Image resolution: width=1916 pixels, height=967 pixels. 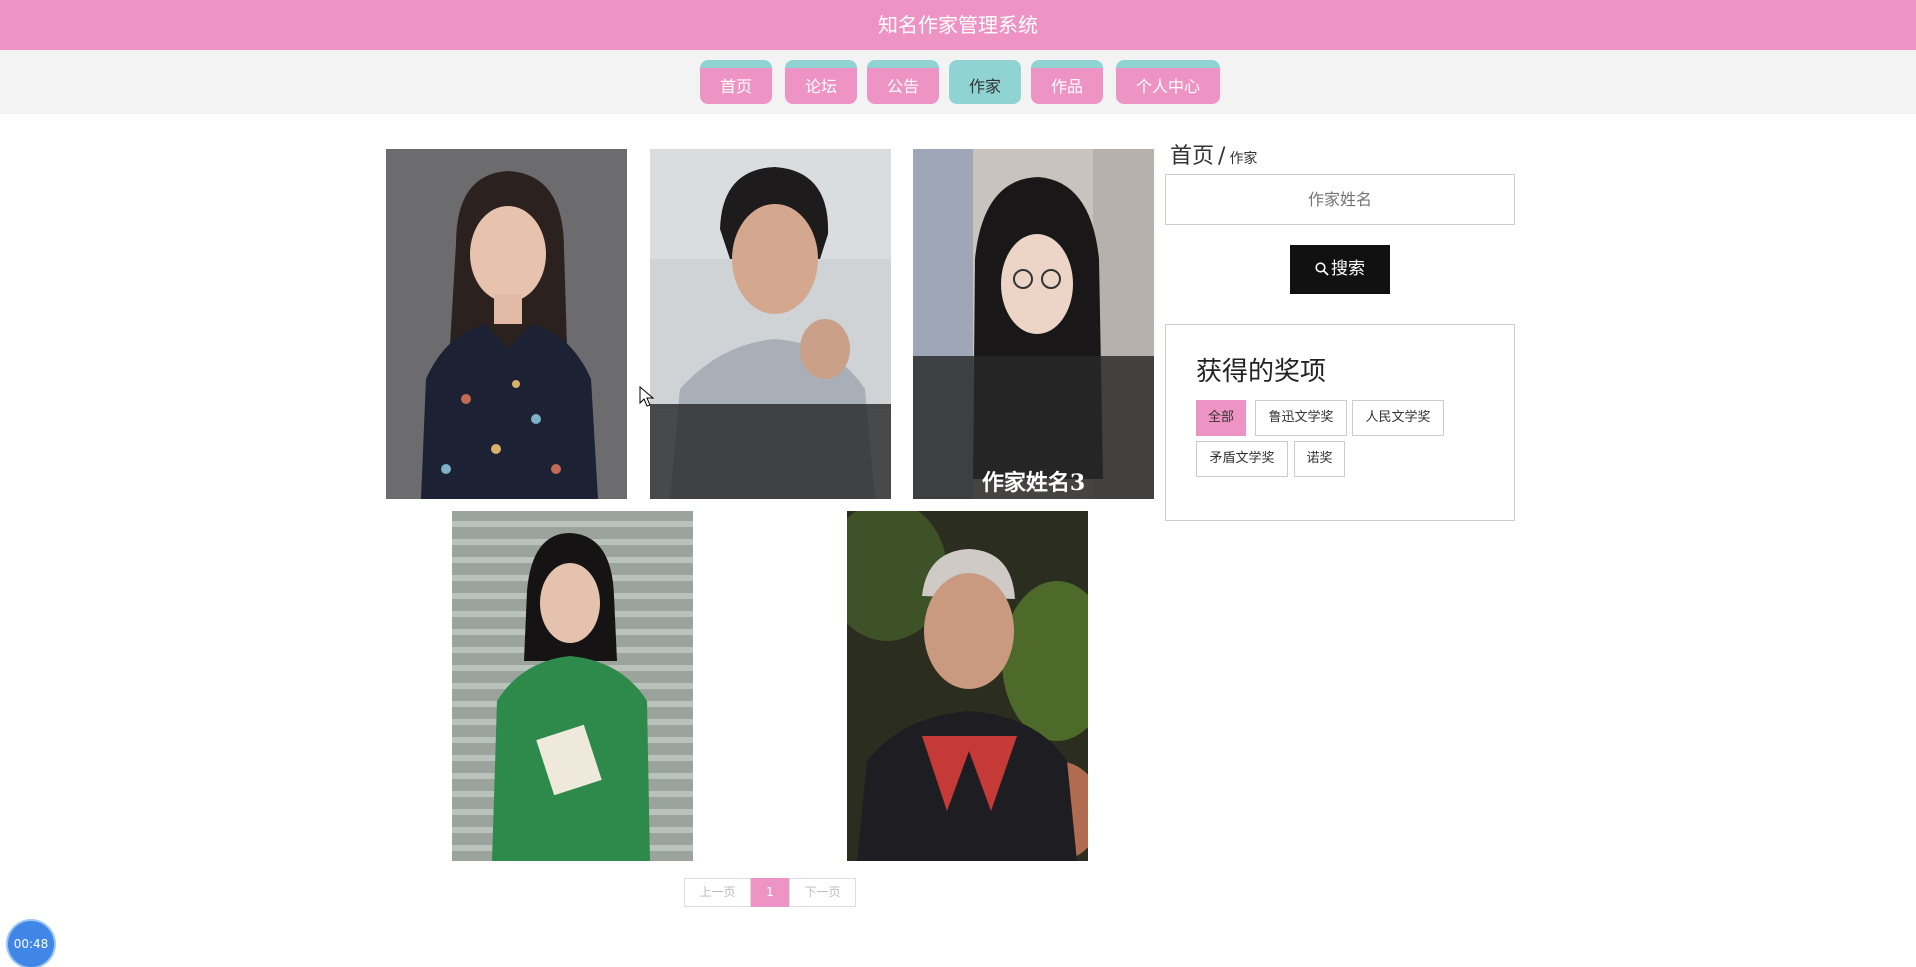 What do you see at coordinates (1322, 269) in the screenshot?
I see `search-icon` at bounding box center [1322, 269].